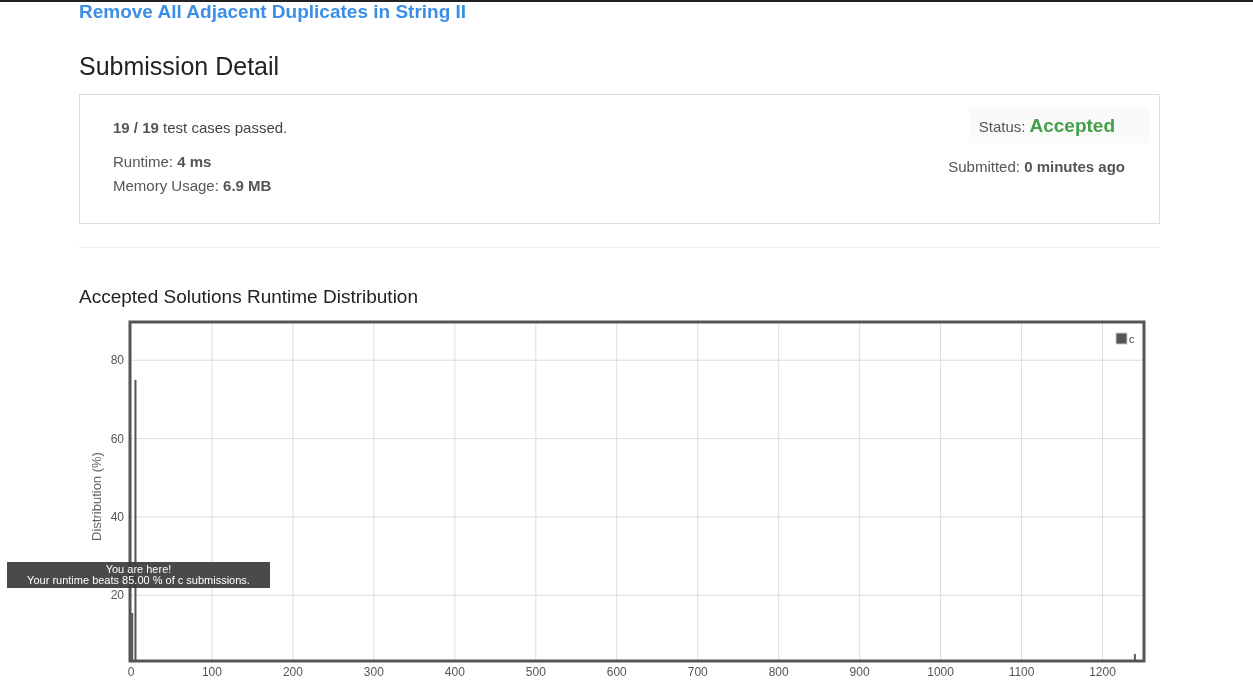  I want to click on x-tick-label: 500, so click(535, 672).